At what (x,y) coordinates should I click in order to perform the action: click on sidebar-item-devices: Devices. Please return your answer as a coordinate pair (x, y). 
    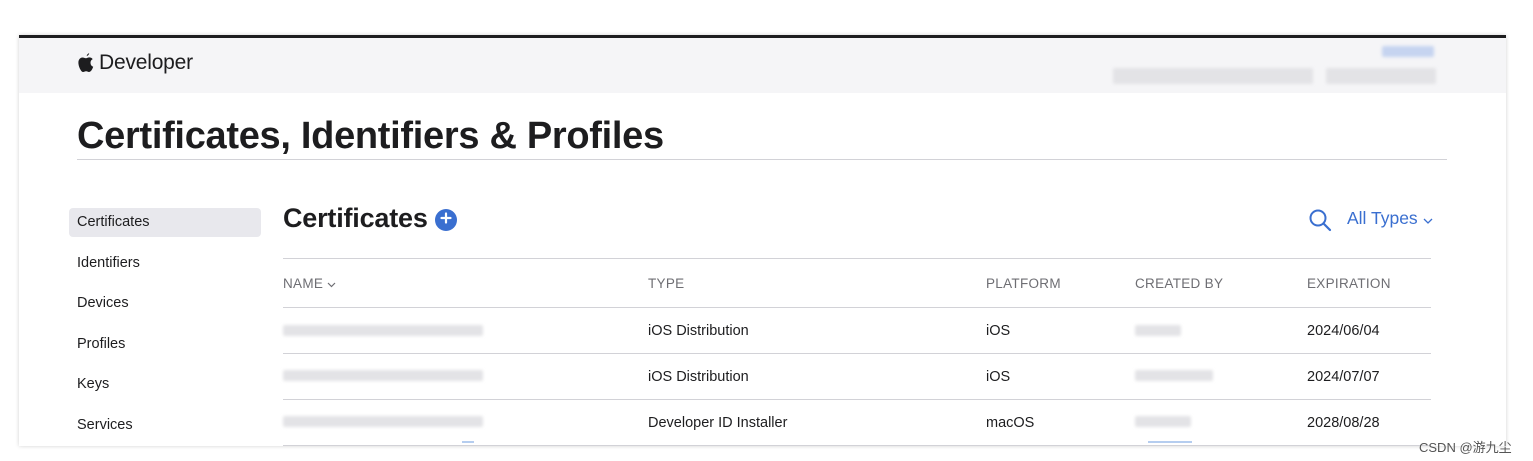
    Looking at the image, I should click on (165, 303).